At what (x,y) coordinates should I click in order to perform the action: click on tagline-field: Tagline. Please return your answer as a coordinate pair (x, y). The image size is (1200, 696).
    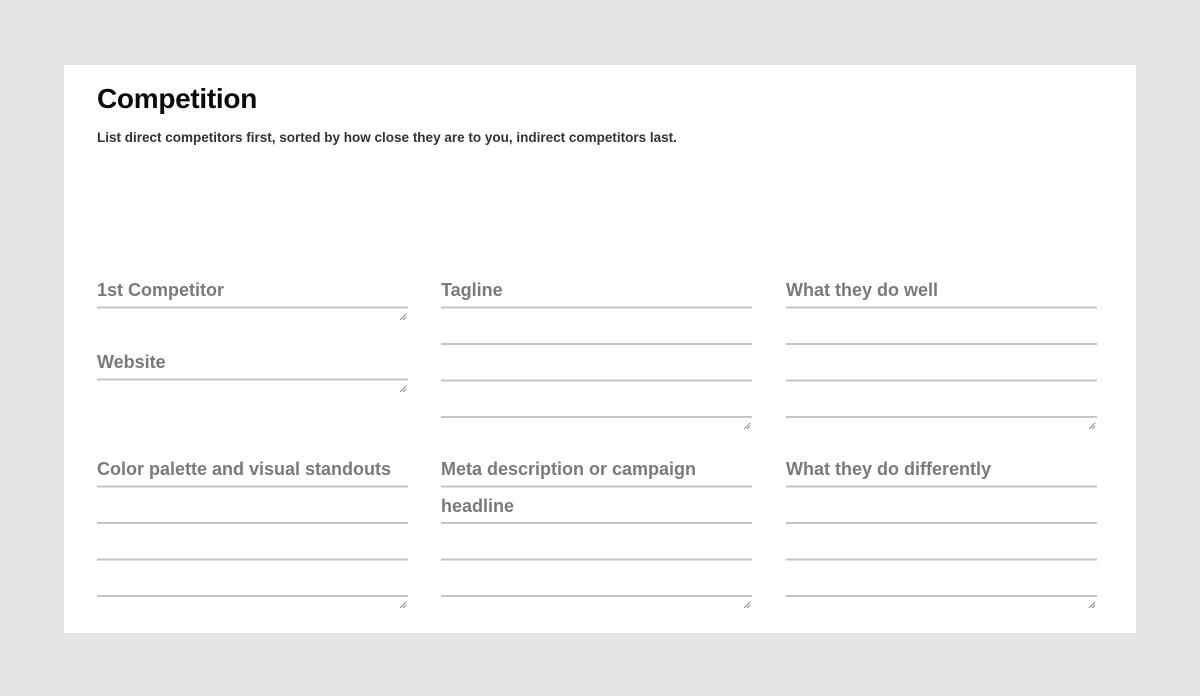
    Looking at the image, I should click on (596, 351).